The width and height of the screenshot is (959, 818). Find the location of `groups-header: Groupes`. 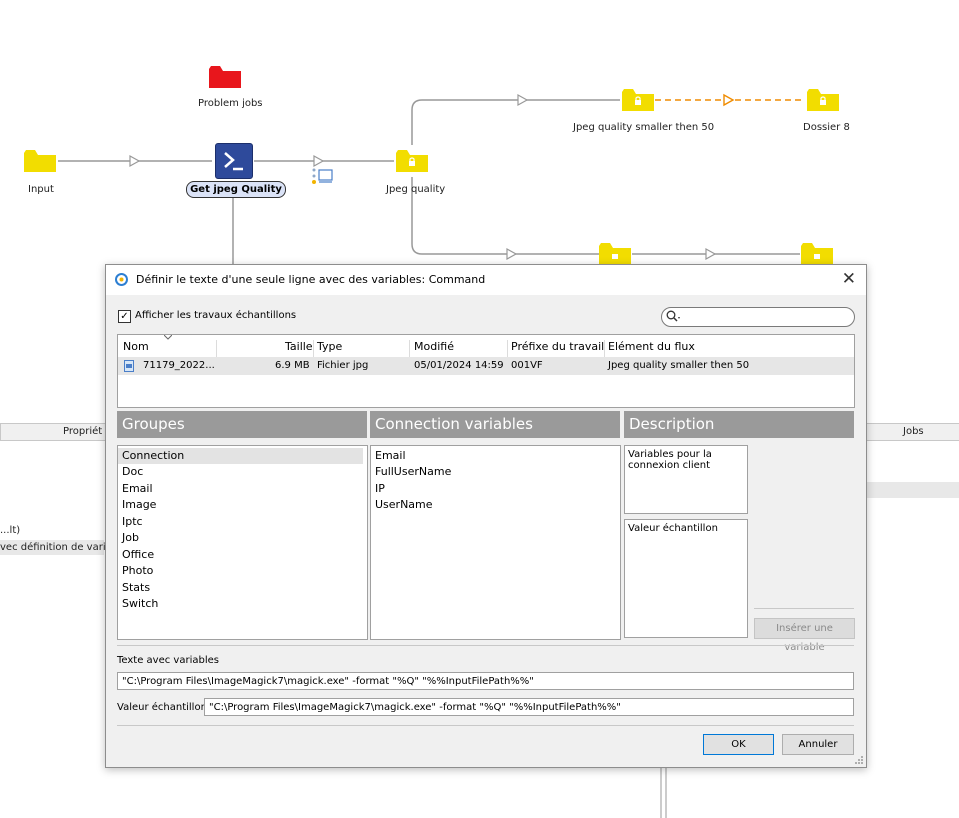

groups-header: Groupes is located at coordinates (242, 424).